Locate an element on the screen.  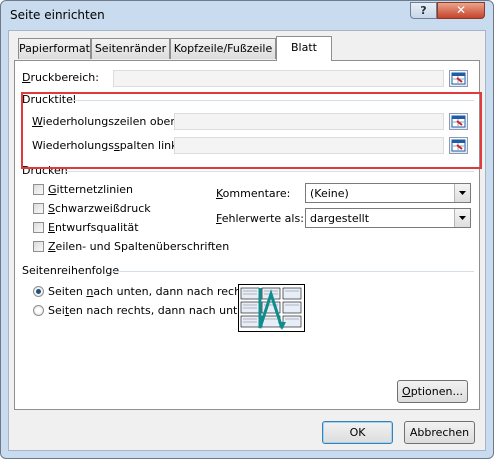
comments-label: Kommentare: is located at coordinates (253, 193).